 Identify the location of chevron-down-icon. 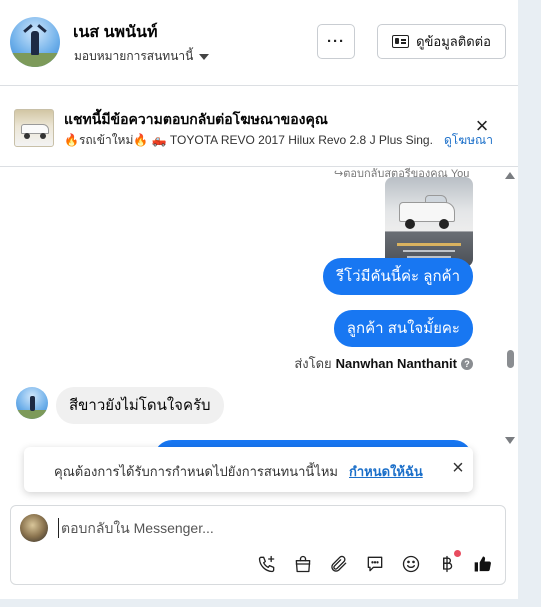
(204, 57).